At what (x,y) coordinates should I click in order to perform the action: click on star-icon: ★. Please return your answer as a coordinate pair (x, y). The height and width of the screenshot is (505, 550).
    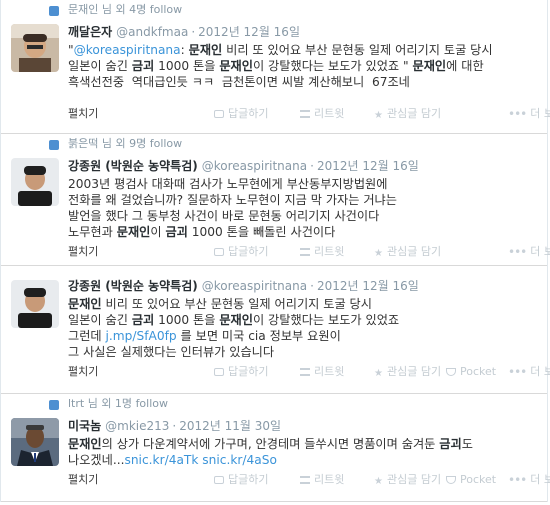
    Looking at the image, I should click on (378, 253).